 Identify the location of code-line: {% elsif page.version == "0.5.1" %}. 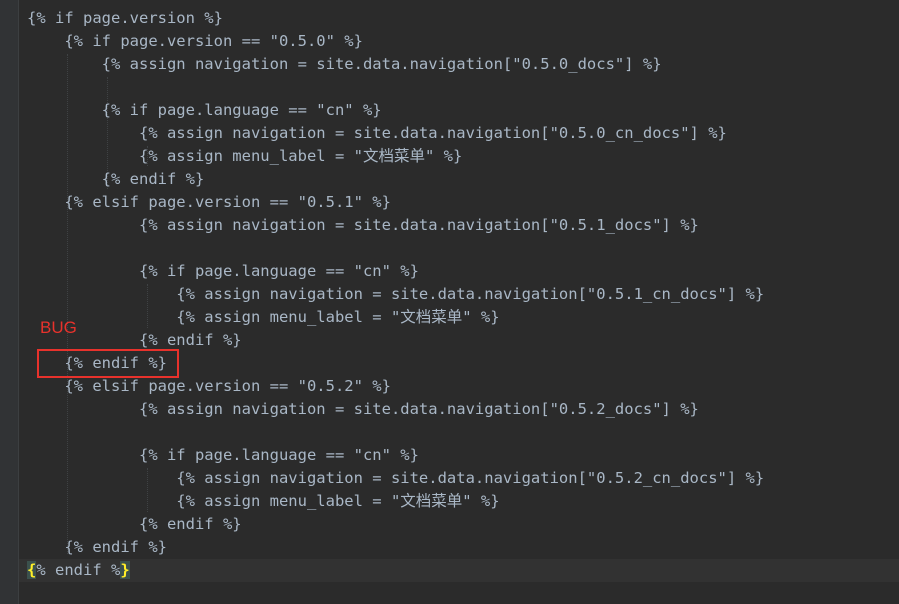
(209, 202).